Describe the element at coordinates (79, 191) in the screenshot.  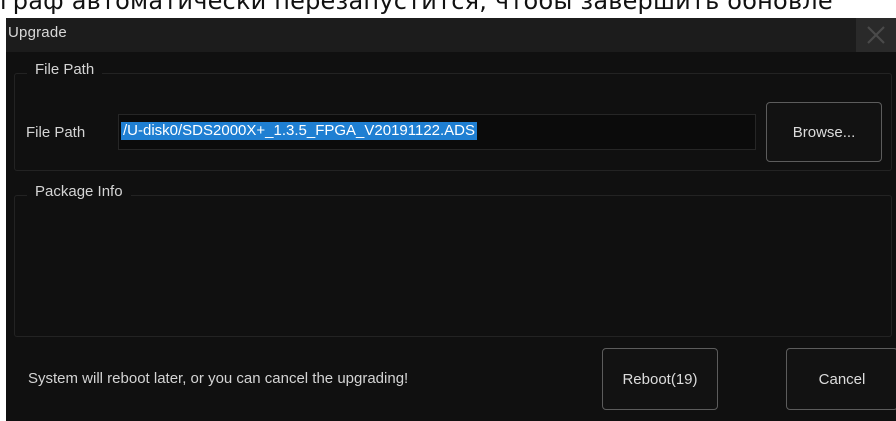
I see `package-info-title: Package Info` at that location.